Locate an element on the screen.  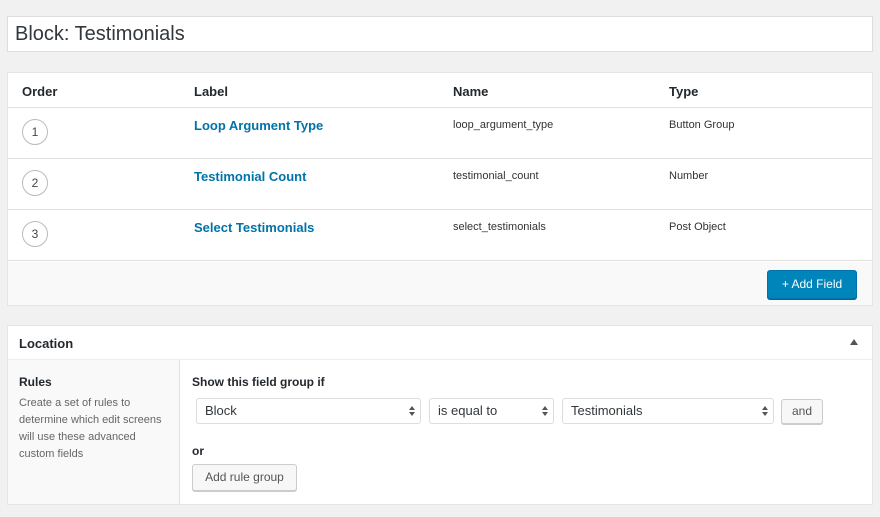
rule-operator-select: is equal to is located at coordinates (491, 411).